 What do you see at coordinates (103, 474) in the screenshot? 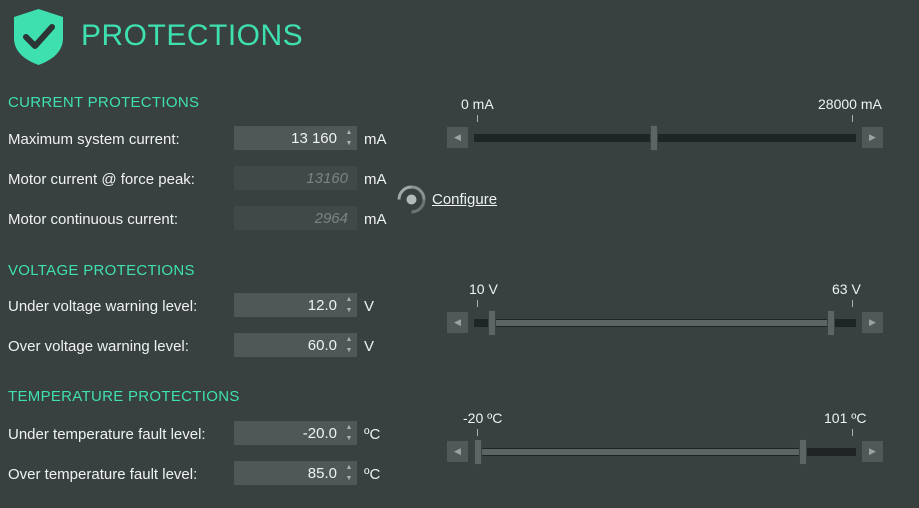
I see `over-temperature-fault-label: Over temperature fault level:` at bounding box center [103, 474].